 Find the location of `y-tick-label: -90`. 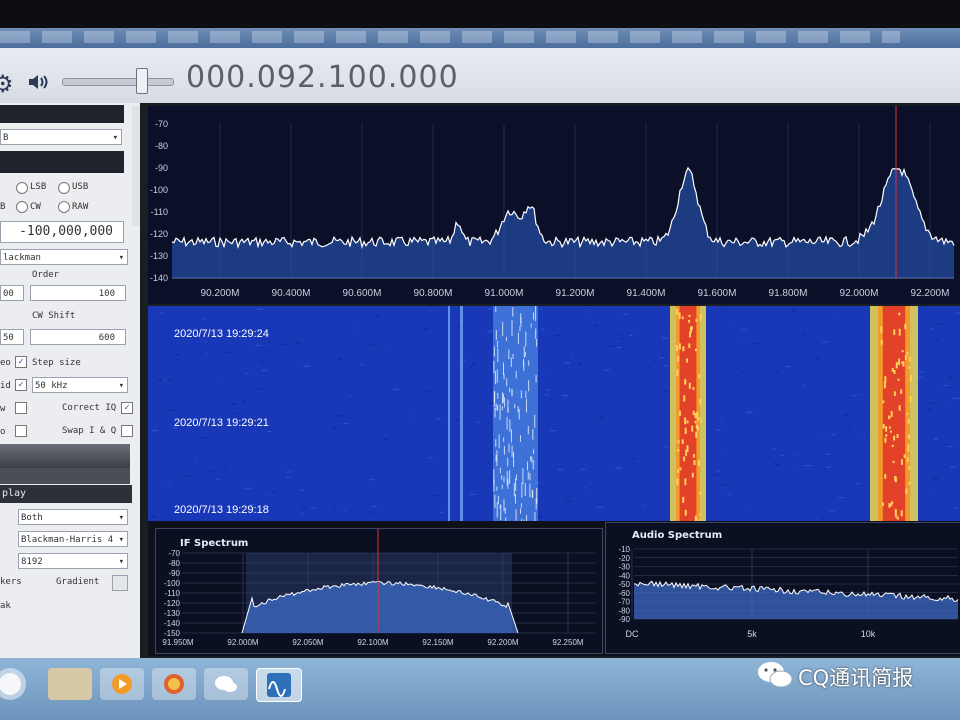

y-tick-label: -90 is located at coordinates (161, 168).